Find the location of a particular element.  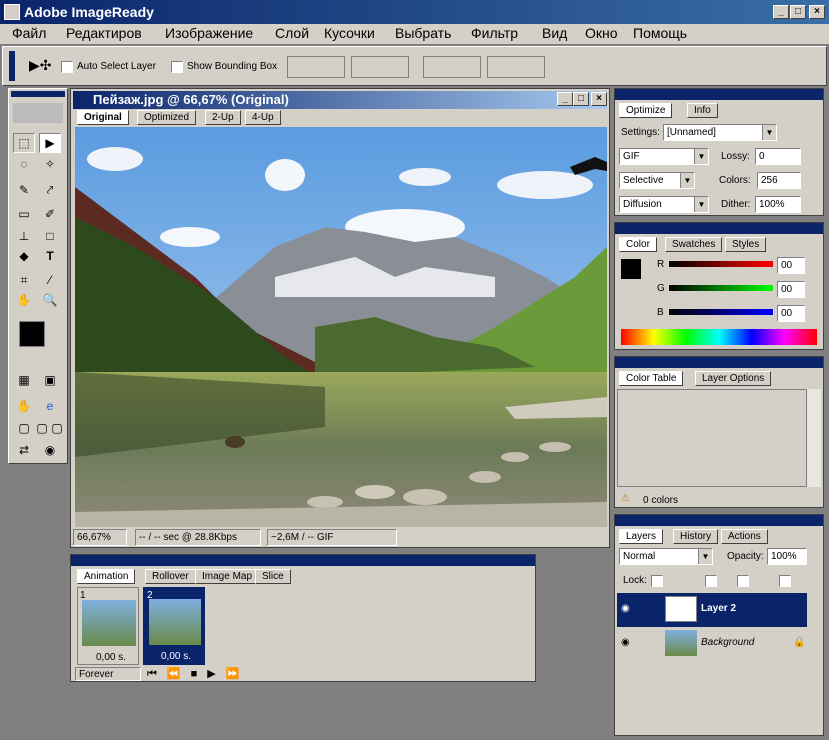

foreground-color is located at coordinates (32, 334).